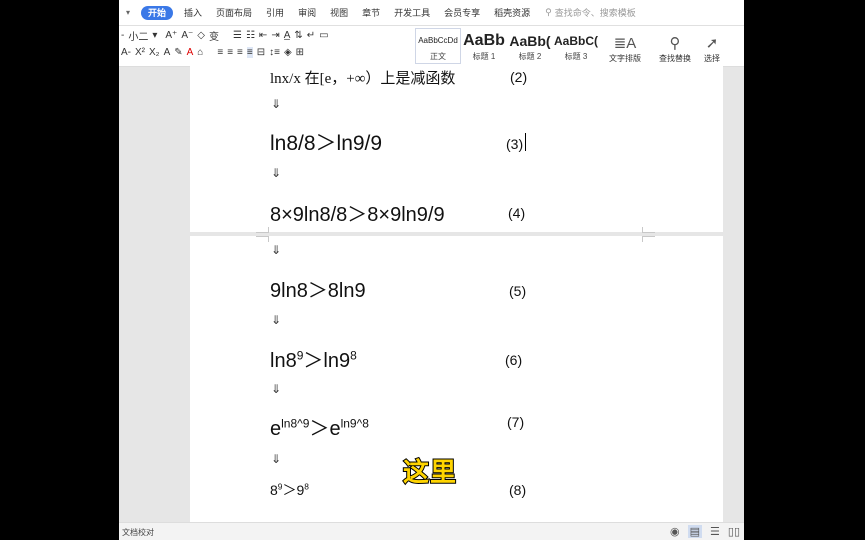 This screenshot has height=540, width=865. What do you see at coordinates (530, 40) in the screenshot?
I see `style-preview: AaBb(` at bounding box center [530, 40].